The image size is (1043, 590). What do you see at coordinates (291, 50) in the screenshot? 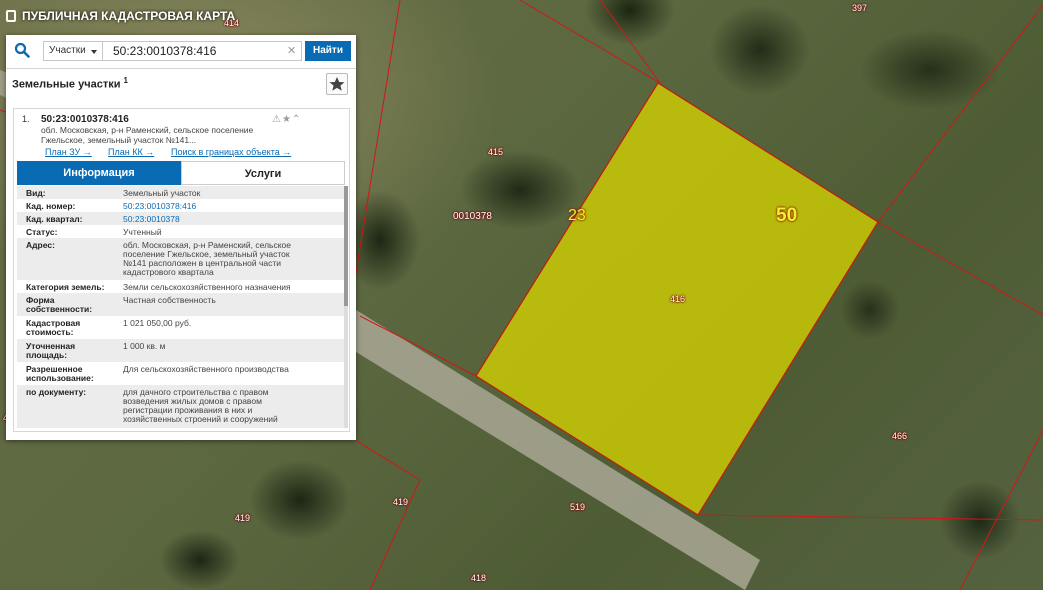
I see `clear-icon: ✕` at bounding box center [291, 50].